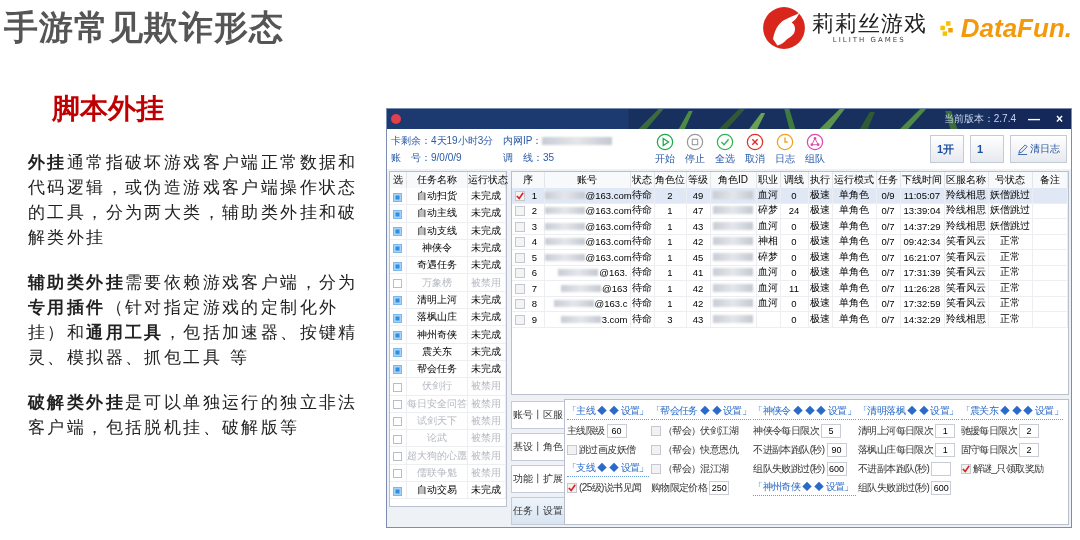 Image resolution: width=1080 pixels, height=540 pixels. I want to click on tab: 基设丨角色, so click(537, 447).